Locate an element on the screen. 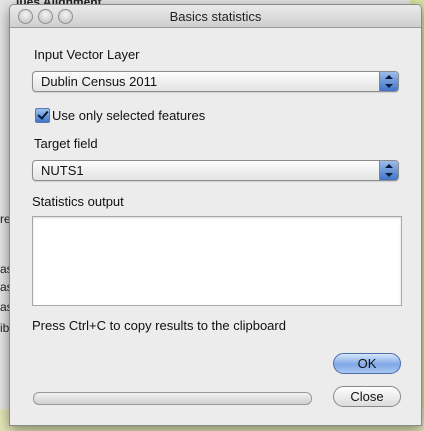 The width and height of the screenshot is (424, 431). input-layer-select: Dublin Census 2011 is located at coordinates (215, 81).